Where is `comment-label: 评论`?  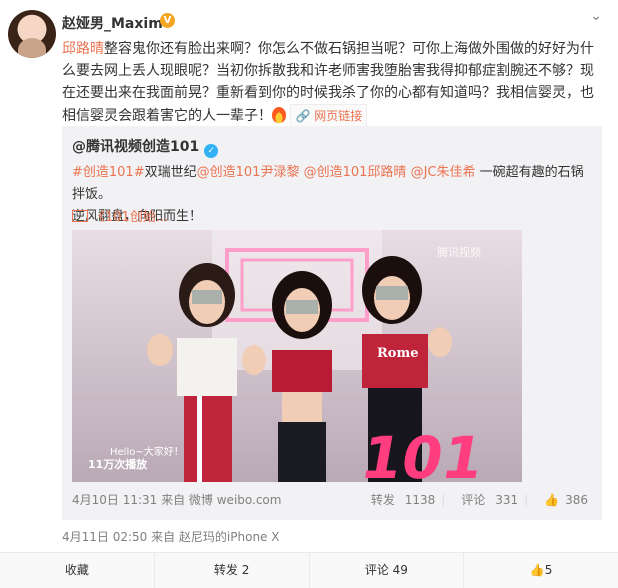 comment-label: 评论 is located at coordinates (473, 500).